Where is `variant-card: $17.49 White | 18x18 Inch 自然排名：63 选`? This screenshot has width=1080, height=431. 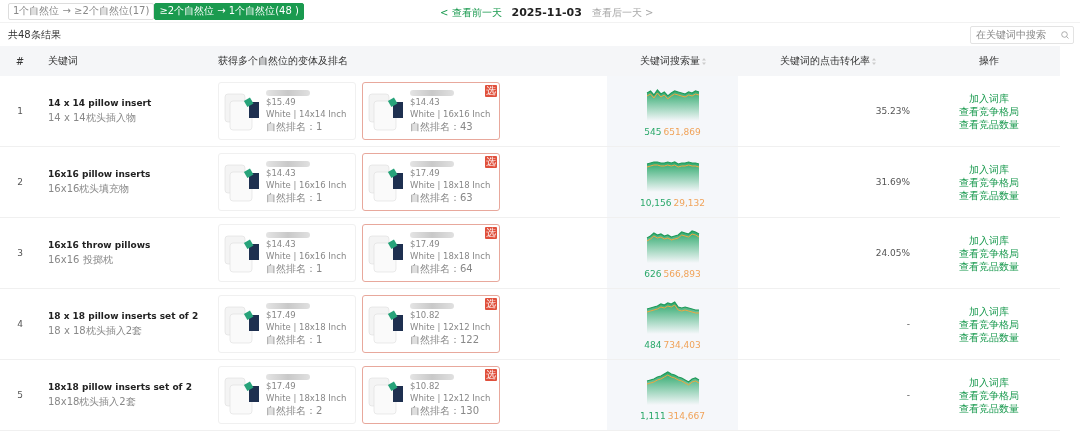
variant-card: $17.49 White | 18x18 Inch 自然排名：63 选 is located at coordinates (431, 182).